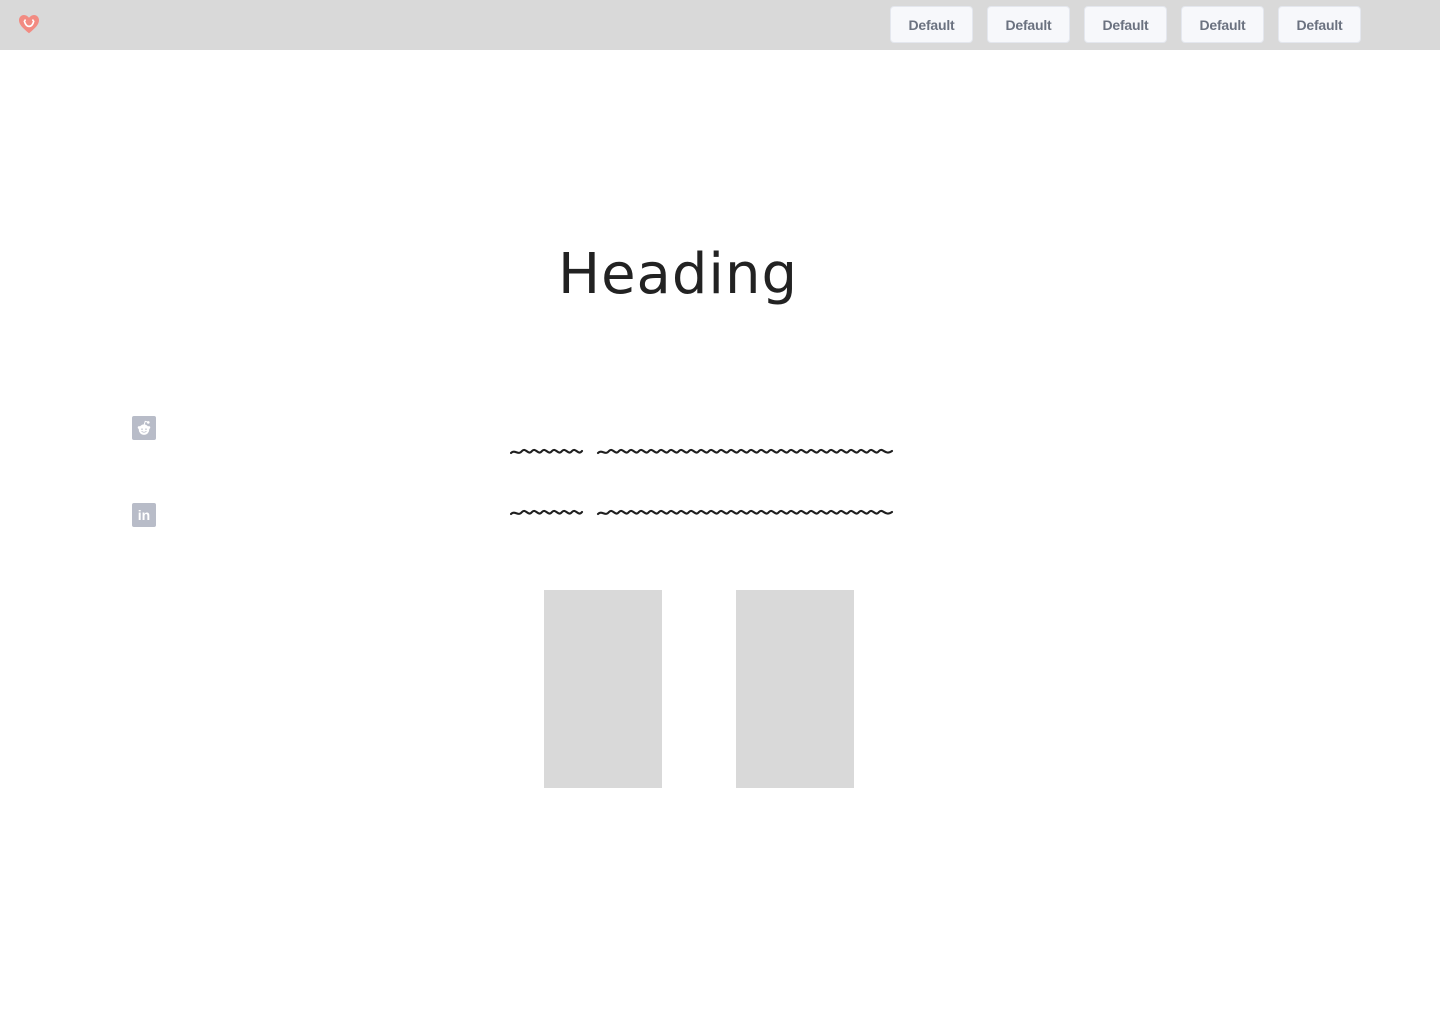  Describe the element at coordinates (1319, 24) in the screenshot. I see `nav-default-button-5: Default` at that location.